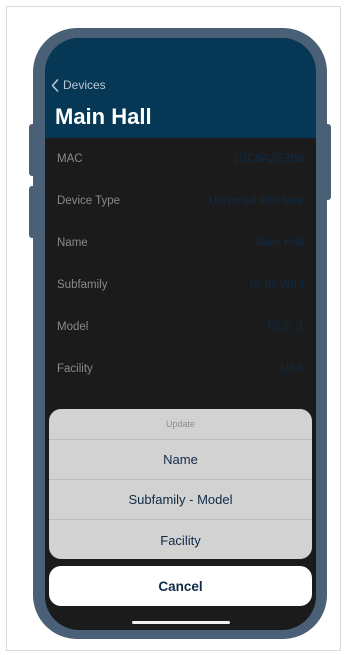 This screenshot has height=655, width=349. What do you see at coordinates (180, 88) in the screenshot?
I see `nav-header: Devices Main Hall` at bounding box center [180, 88].